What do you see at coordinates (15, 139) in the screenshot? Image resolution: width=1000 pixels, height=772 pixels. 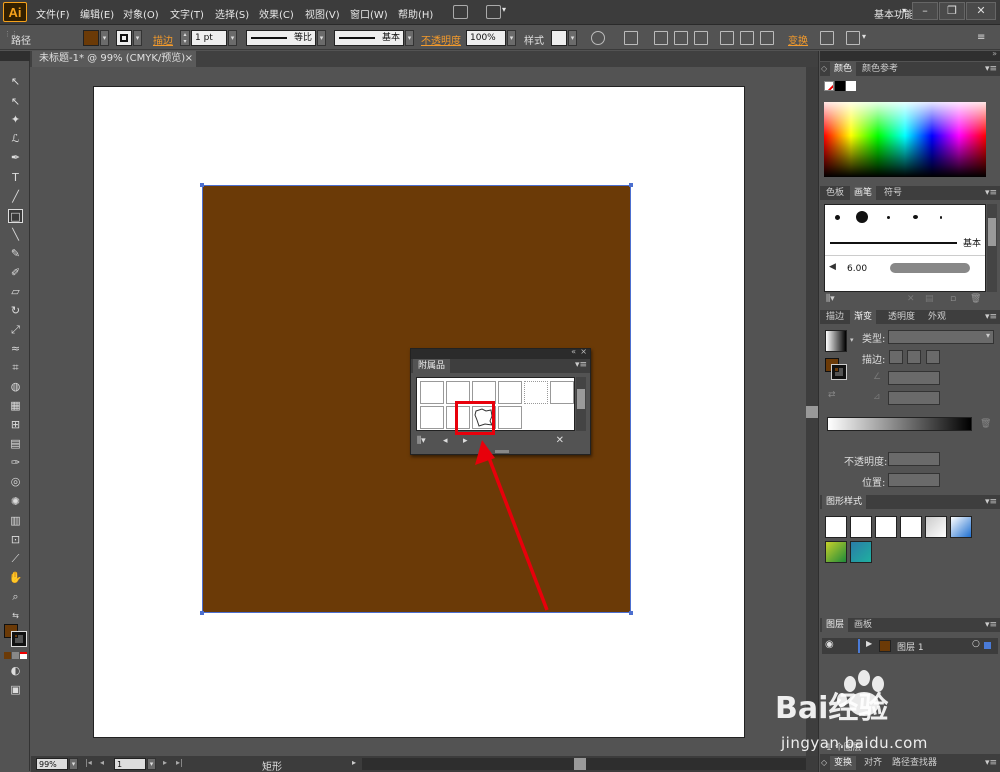 I see `lasso-tool-icon: ℒ` at bounding box center [15, 139].